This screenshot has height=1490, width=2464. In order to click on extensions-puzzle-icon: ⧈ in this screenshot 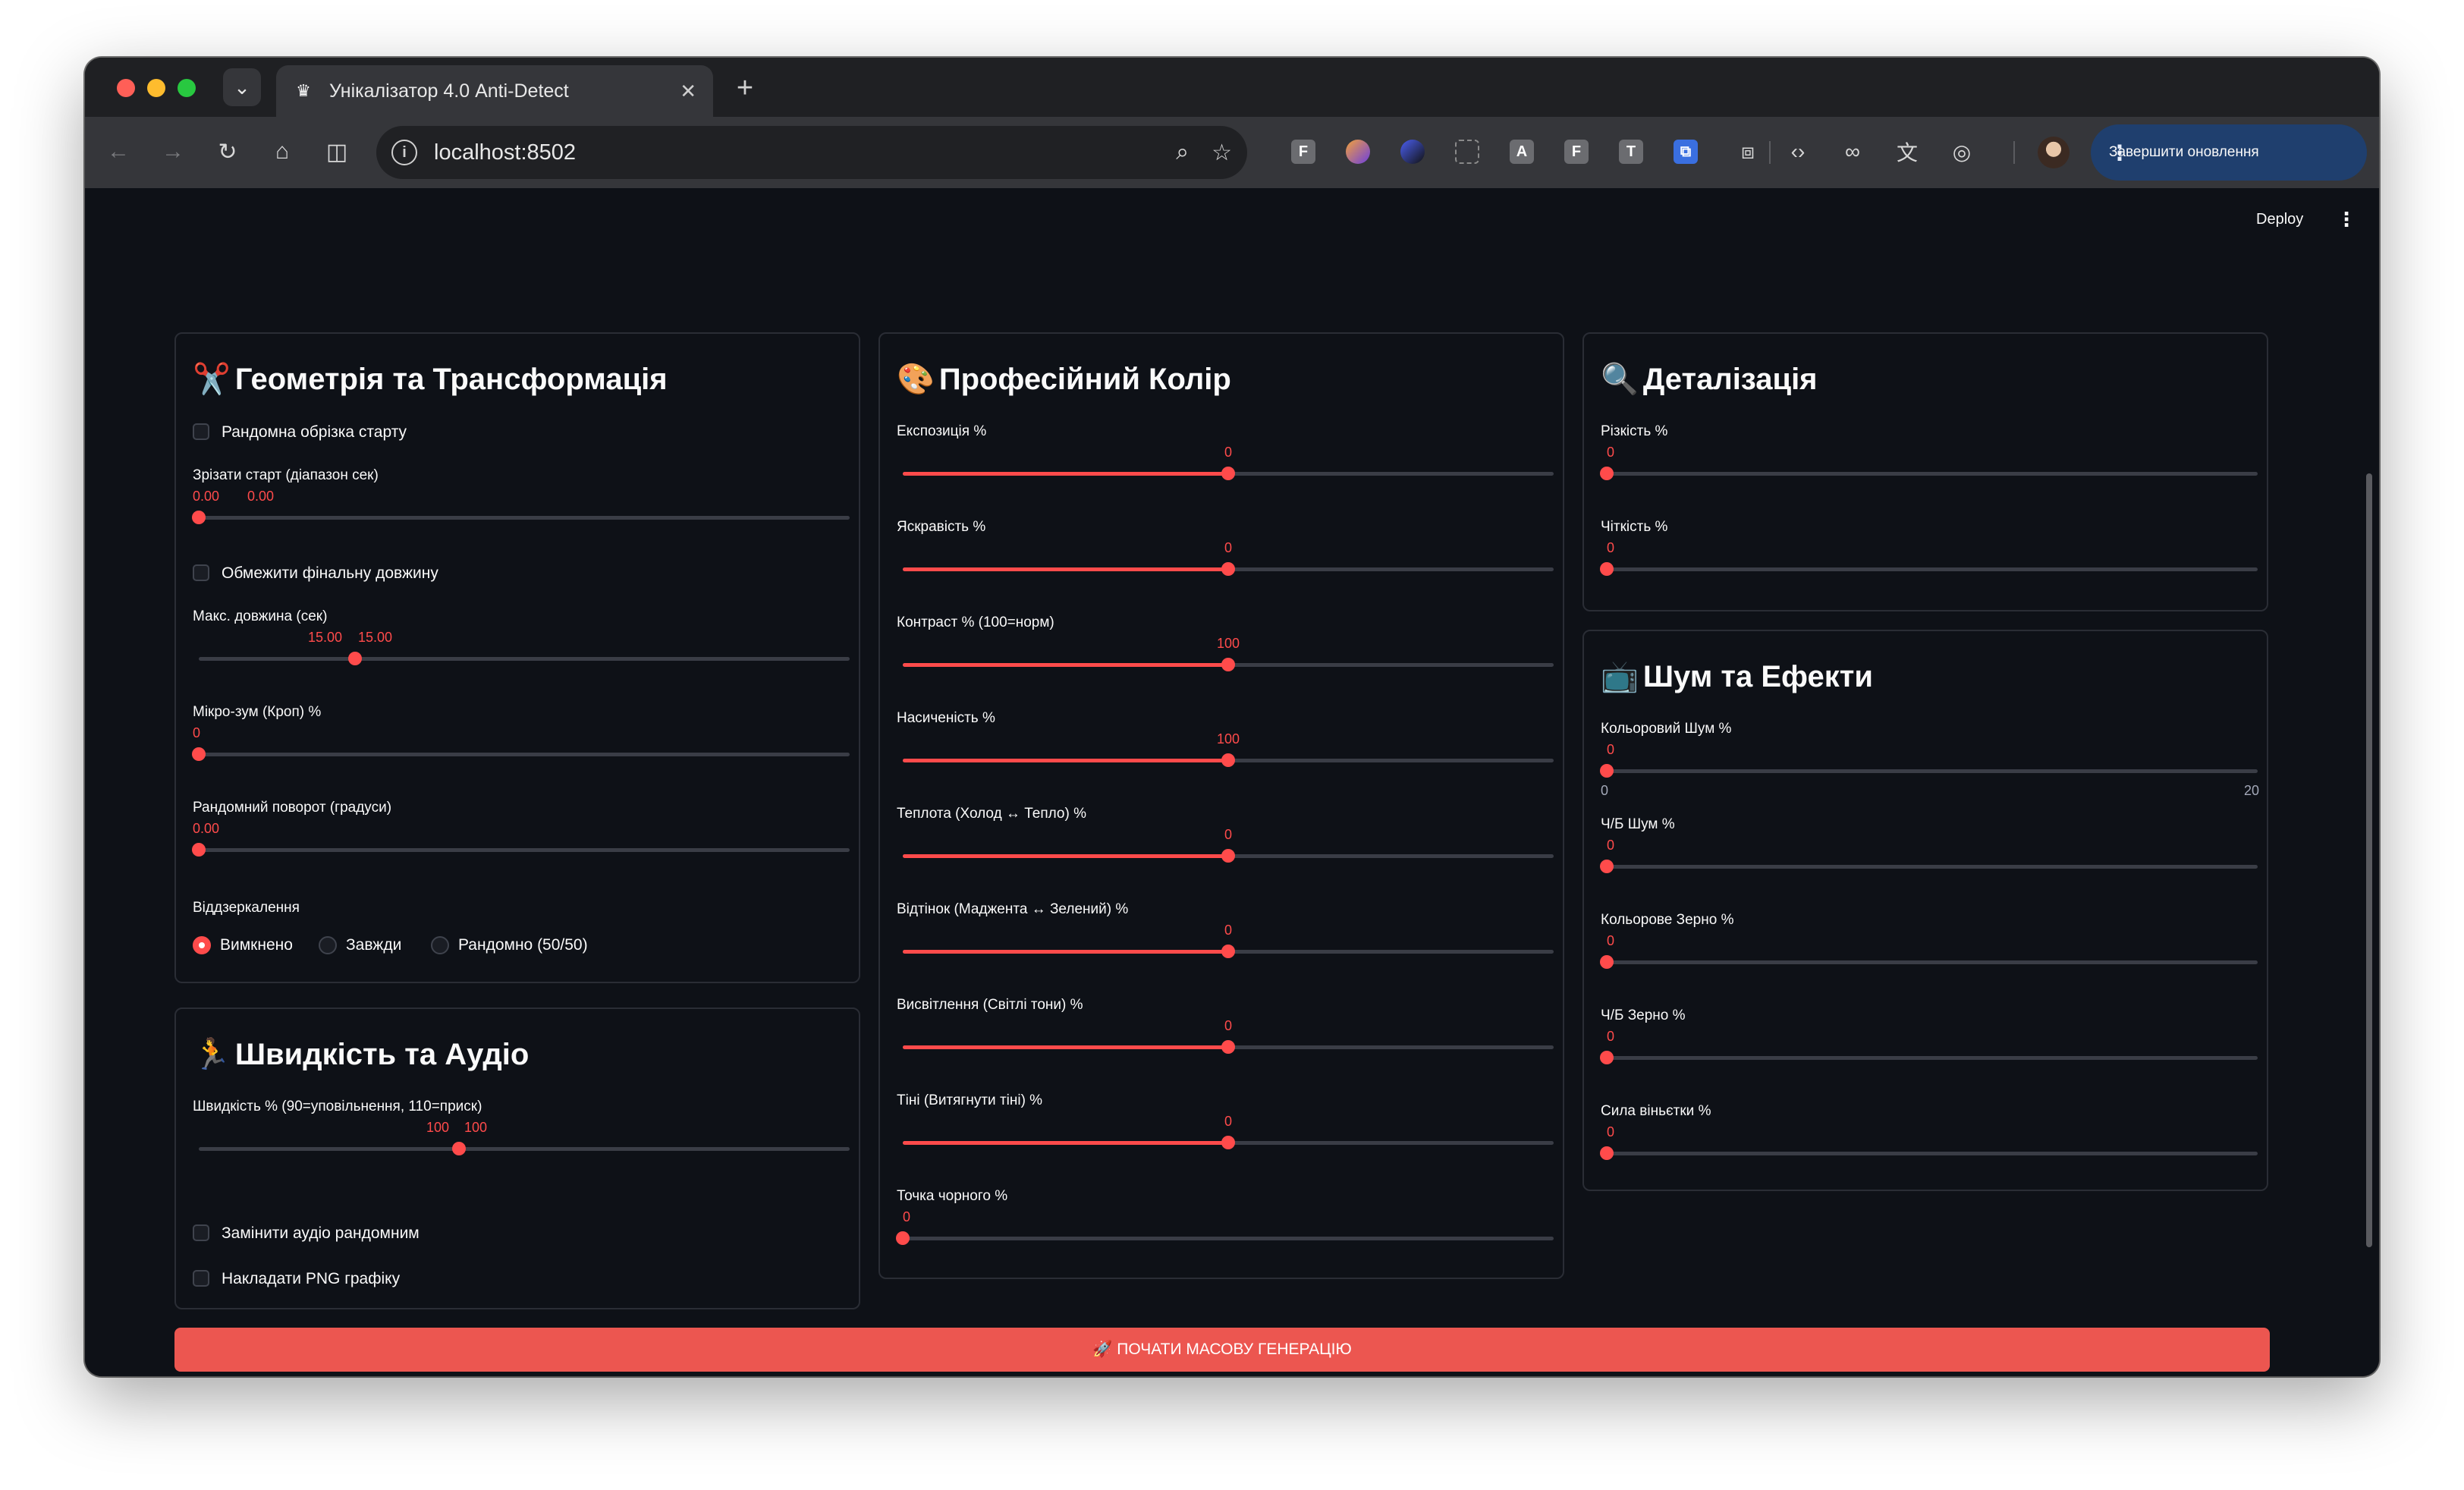, I will do `click(1748, 151)`.